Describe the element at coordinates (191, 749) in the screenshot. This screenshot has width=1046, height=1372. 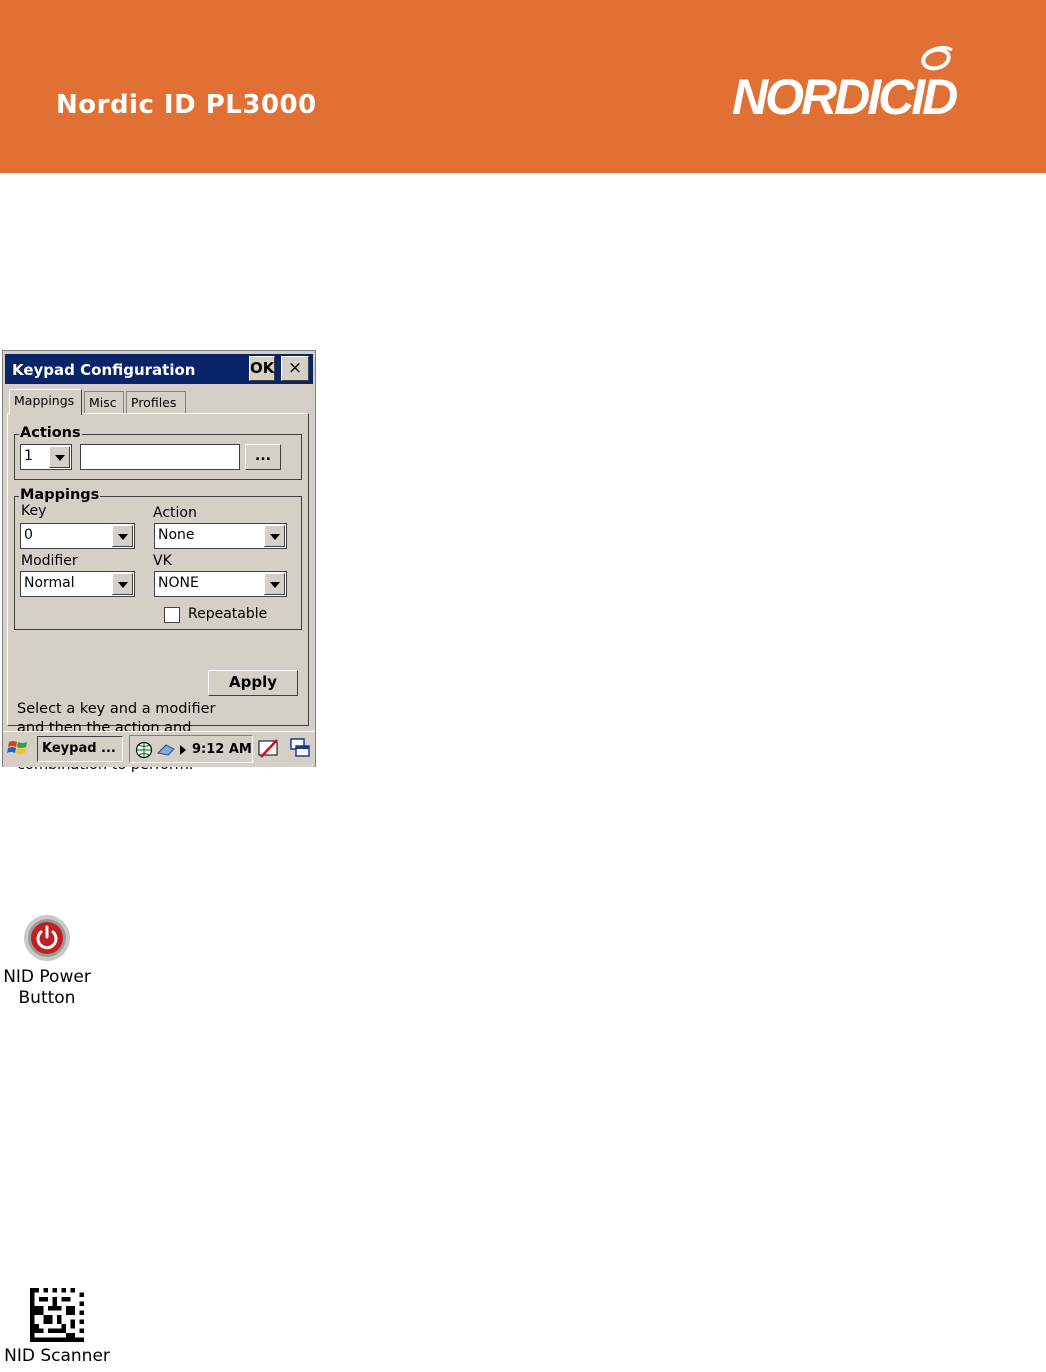
I see `system-tray: 9:12 AM` at that location.